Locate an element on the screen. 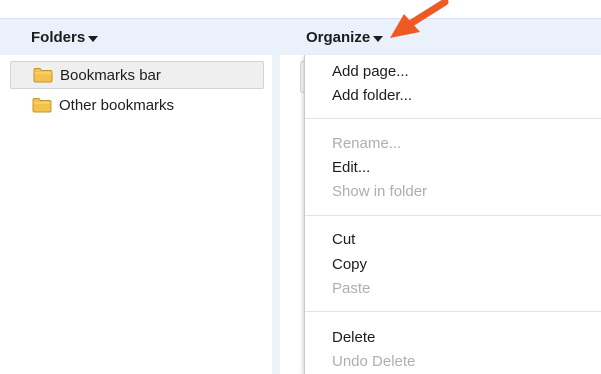 The width and height of the screenshot is (601, 374). pane-splitter is located at coordinates (276, 214).